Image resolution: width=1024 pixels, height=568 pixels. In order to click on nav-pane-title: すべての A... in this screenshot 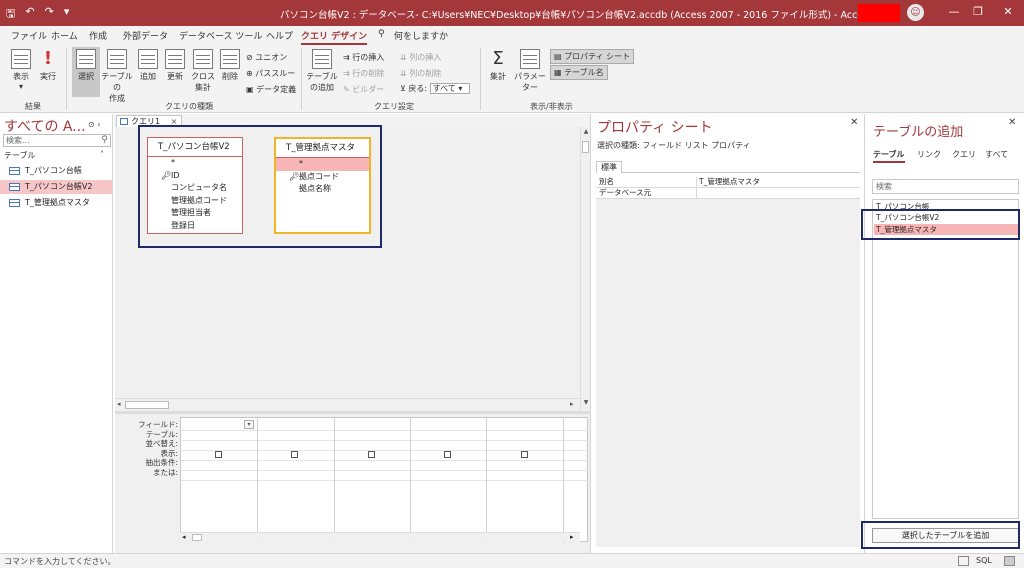, I will do `click(45, 126)`.